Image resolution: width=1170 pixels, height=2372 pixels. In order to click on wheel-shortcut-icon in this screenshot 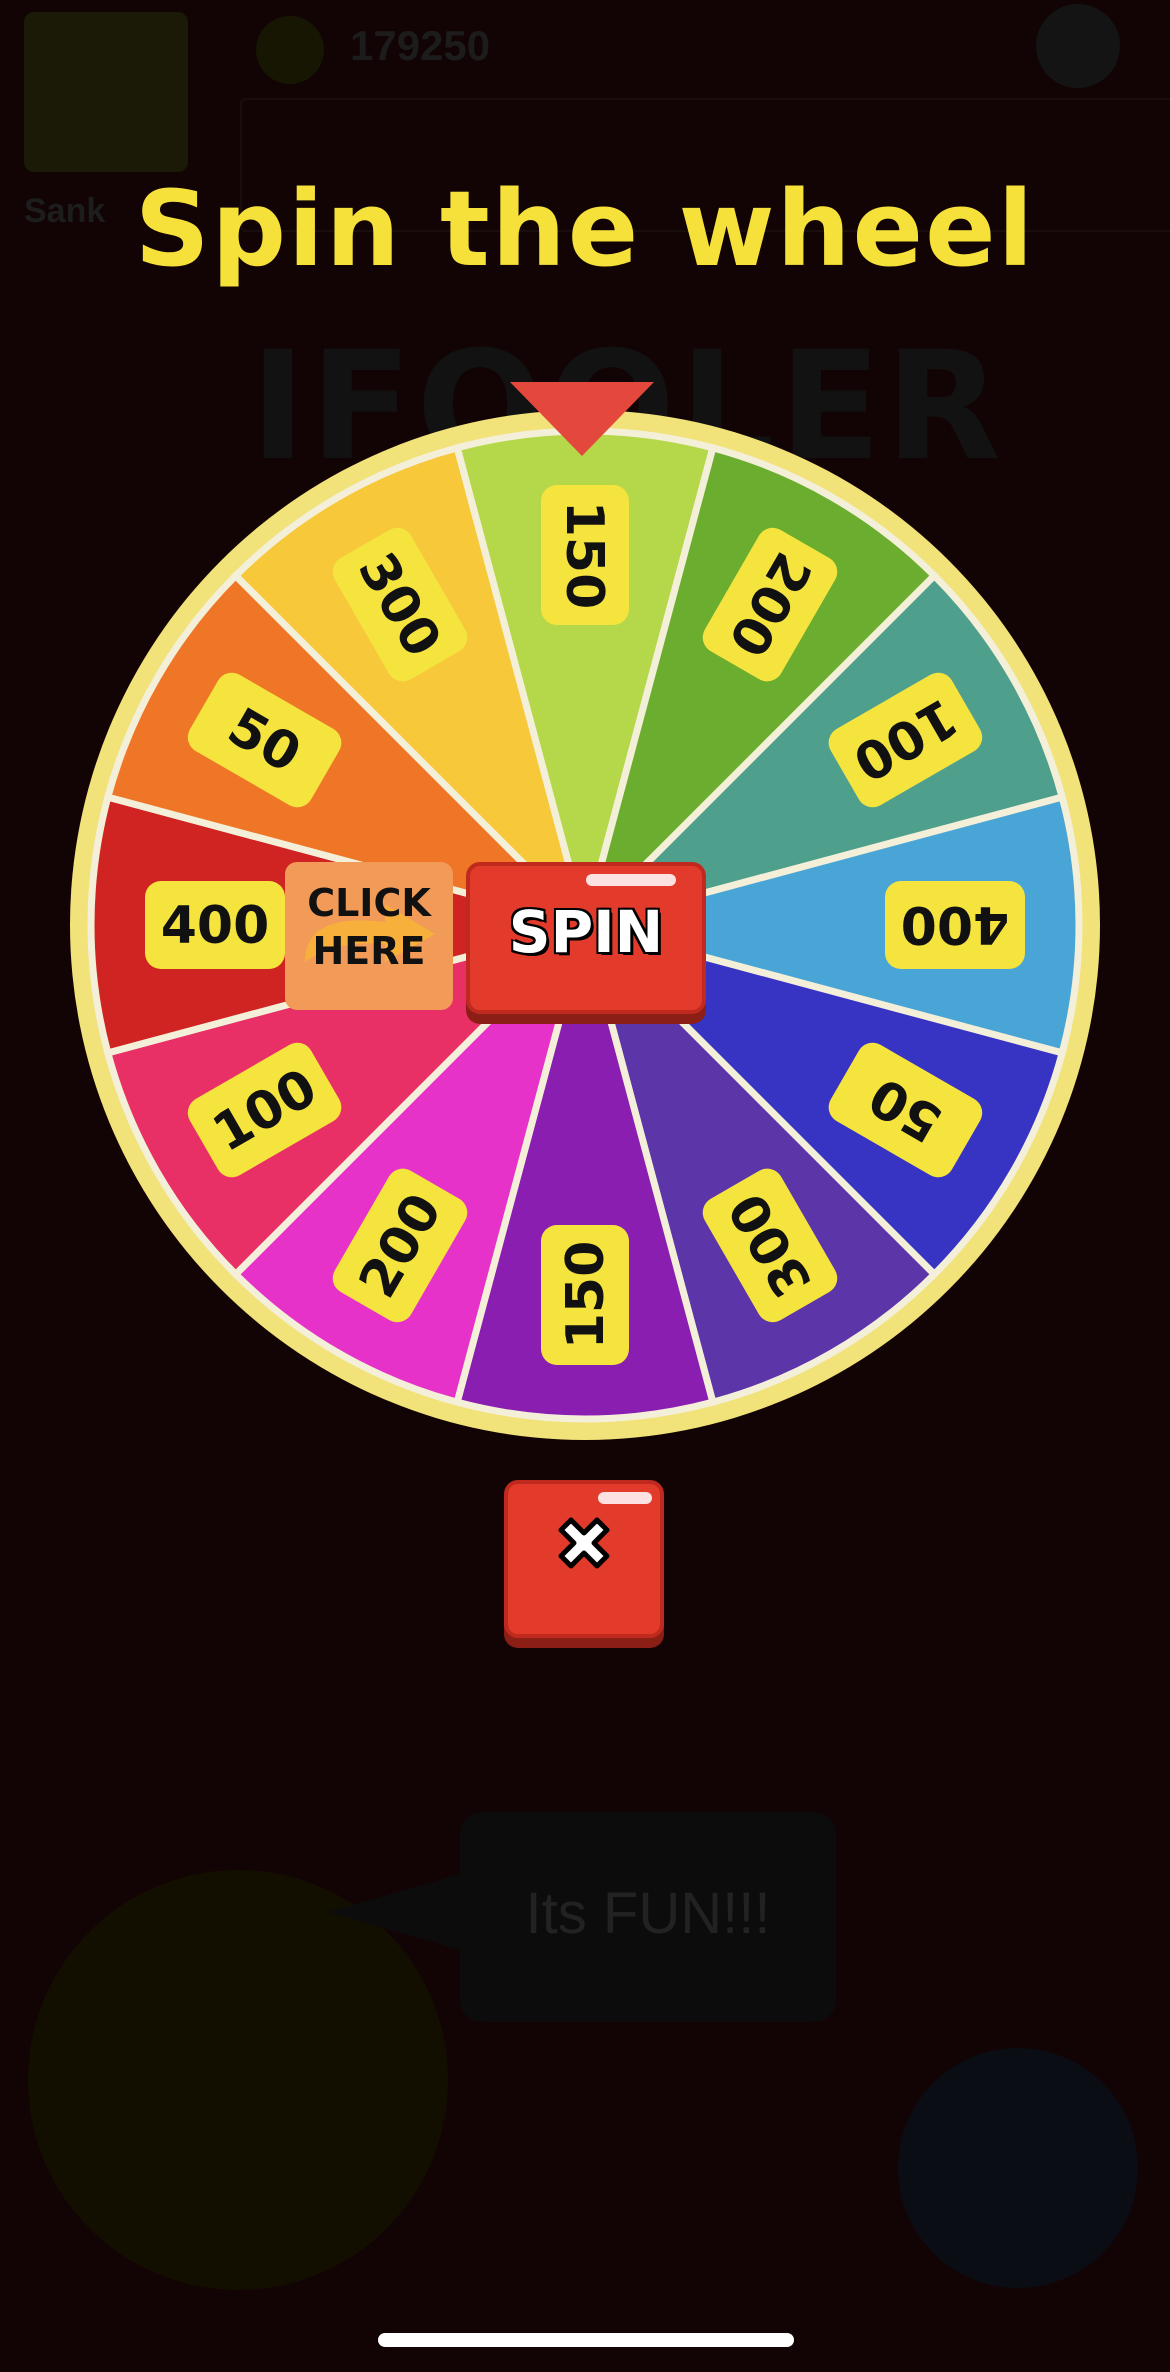, I will do `click(1018, 2168)`.